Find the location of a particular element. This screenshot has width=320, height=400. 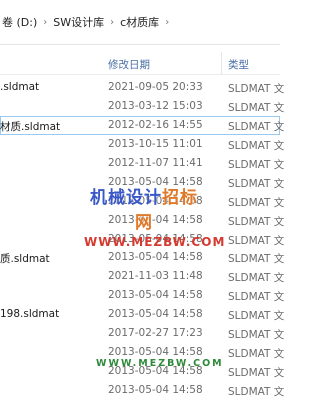

breadcrumb-drive: 卷 (D:) is located at coordinates (19, 22).